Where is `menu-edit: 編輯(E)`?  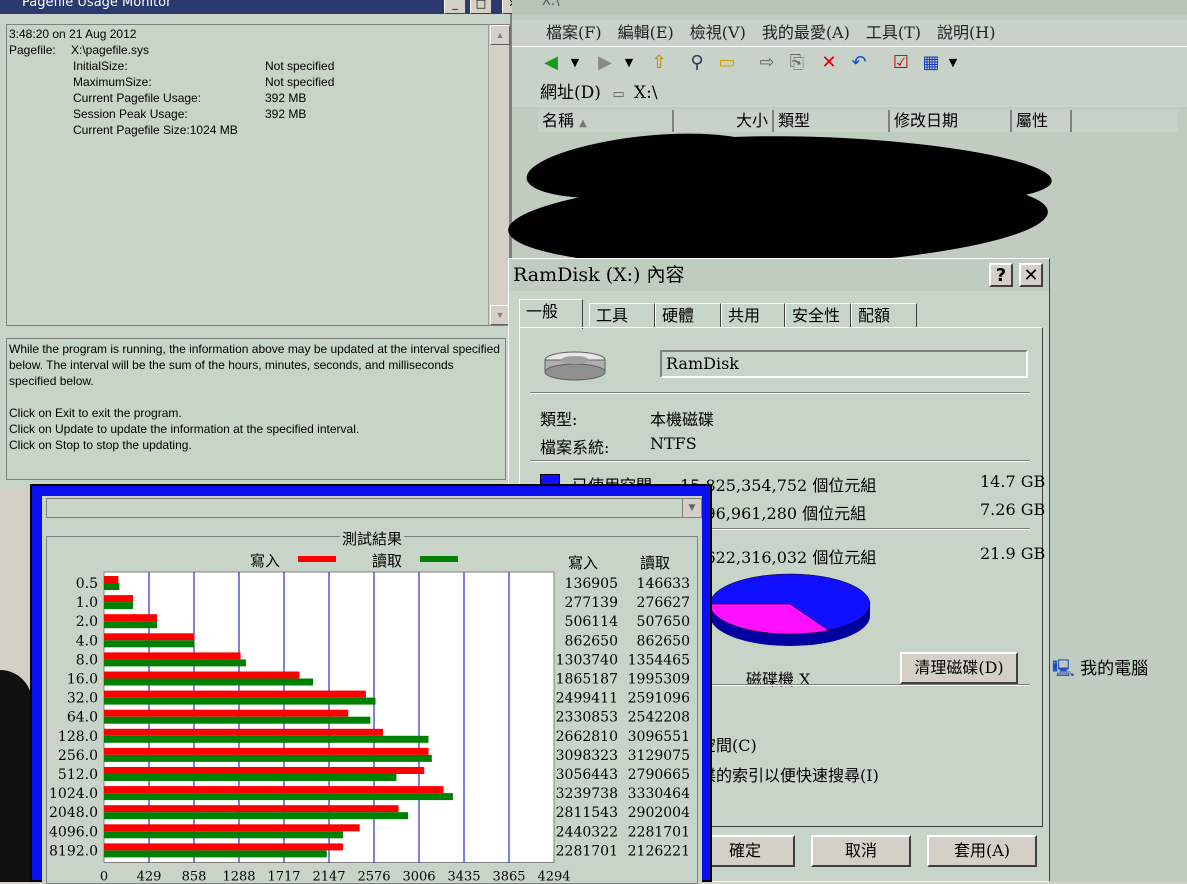
menu-edit: 編輯(E) is located at coordinates (646, 32).